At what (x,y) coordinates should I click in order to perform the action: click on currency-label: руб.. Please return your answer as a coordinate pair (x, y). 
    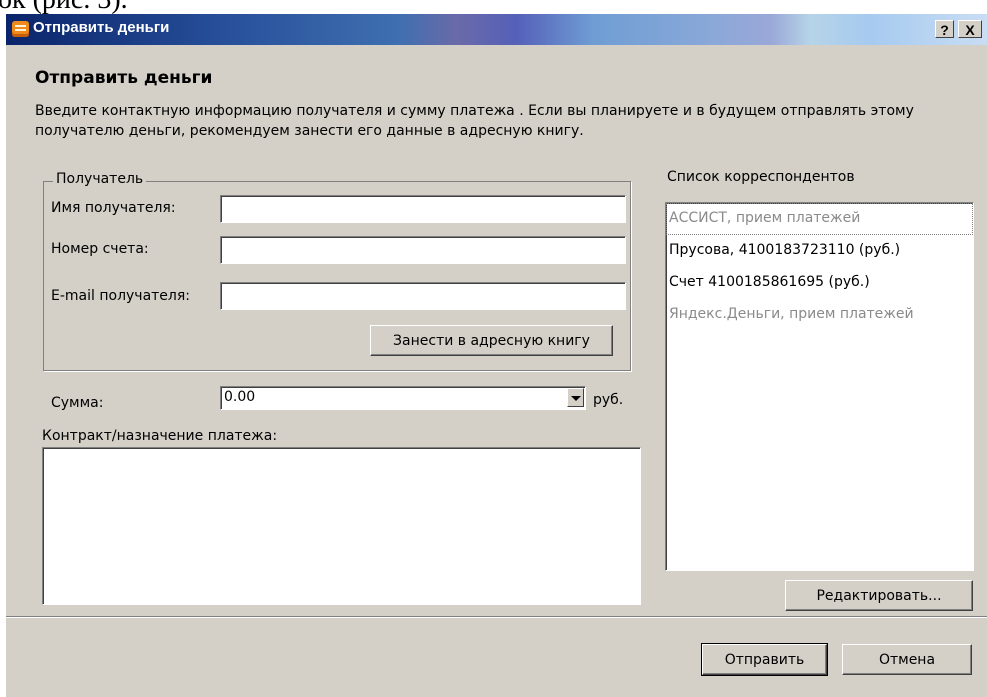
    Looking at the image, I should click on (608, 400).